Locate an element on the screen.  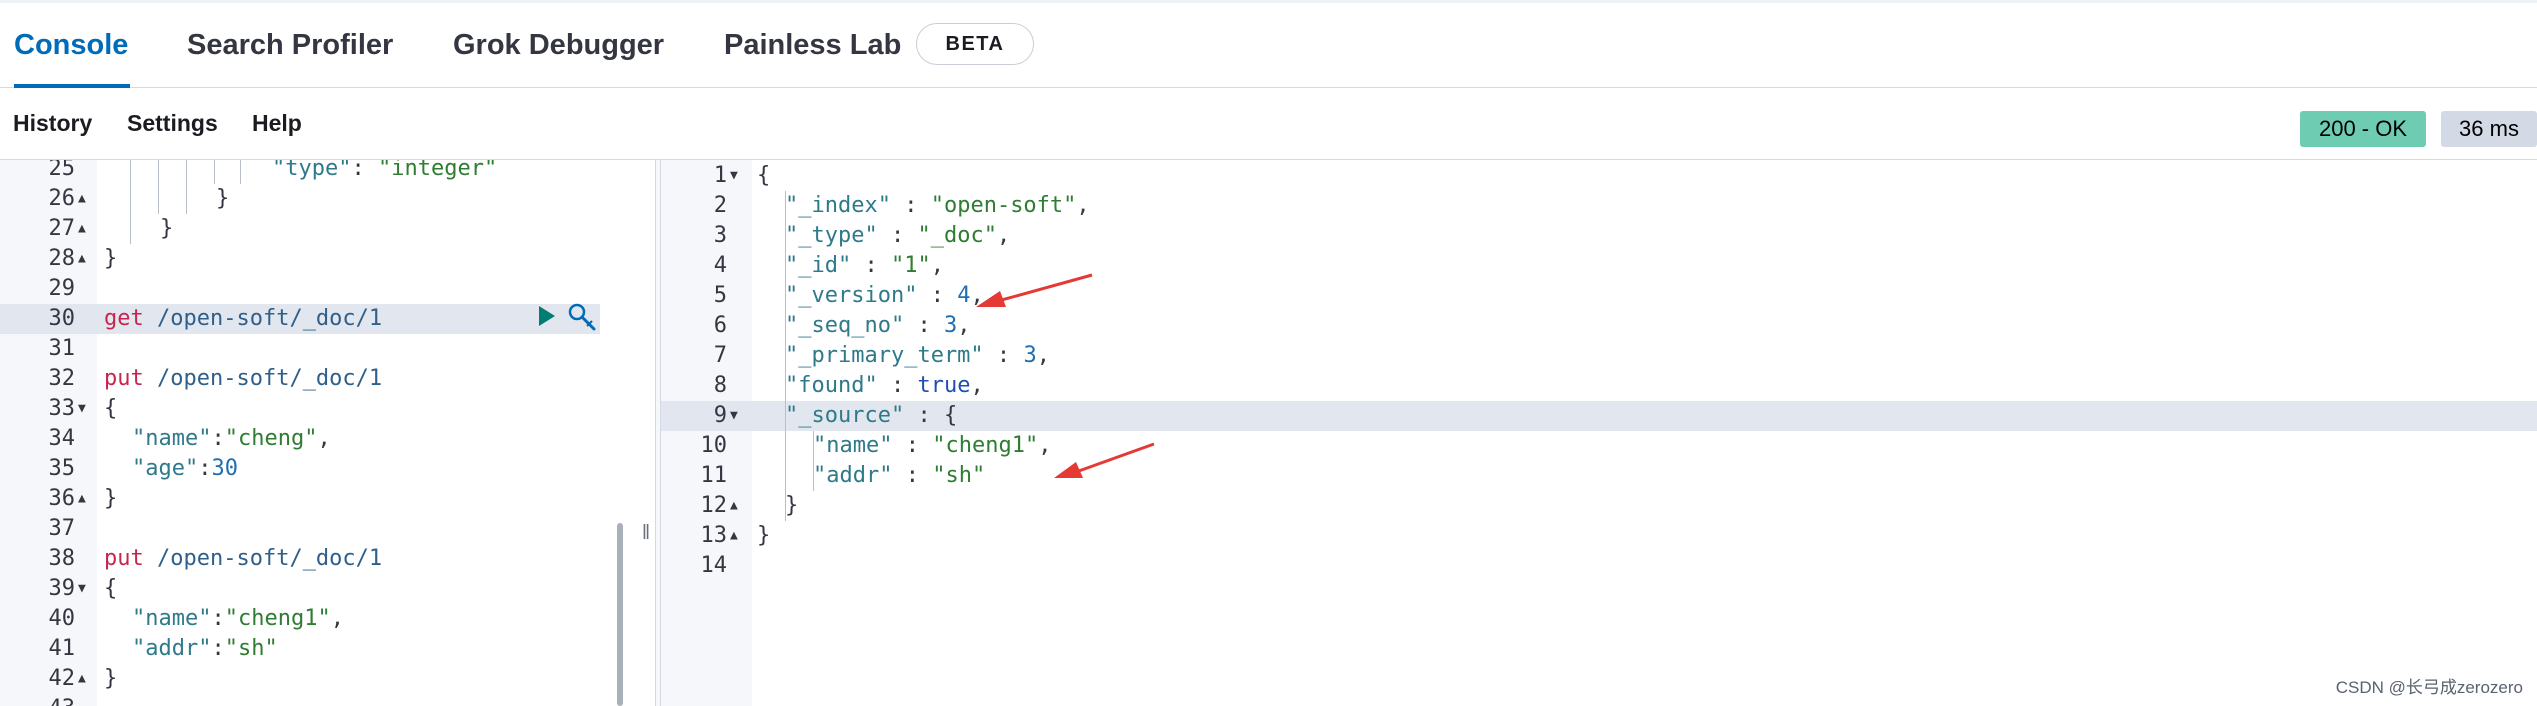
code-token: "_seq_no" is located at coordinates (845, 325).